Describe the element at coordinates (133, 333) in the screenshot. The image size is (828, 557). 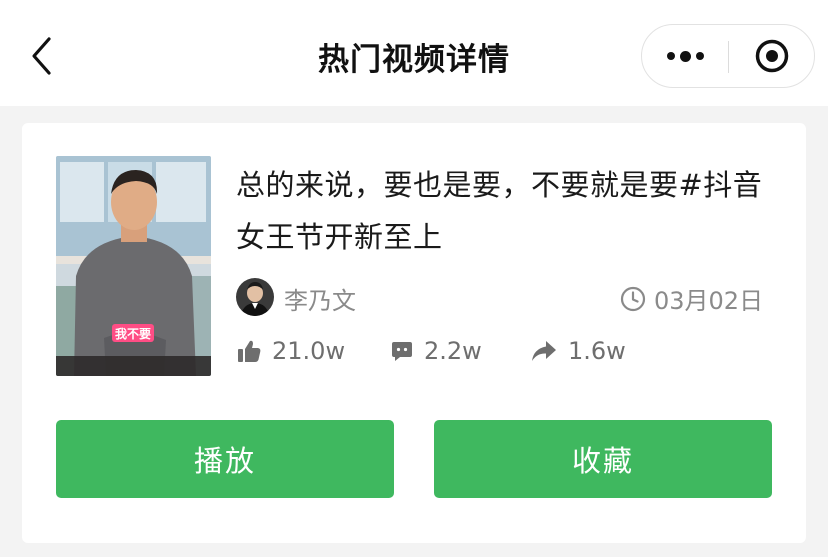
I see `thumbnail-caption: 我不要` at that location.